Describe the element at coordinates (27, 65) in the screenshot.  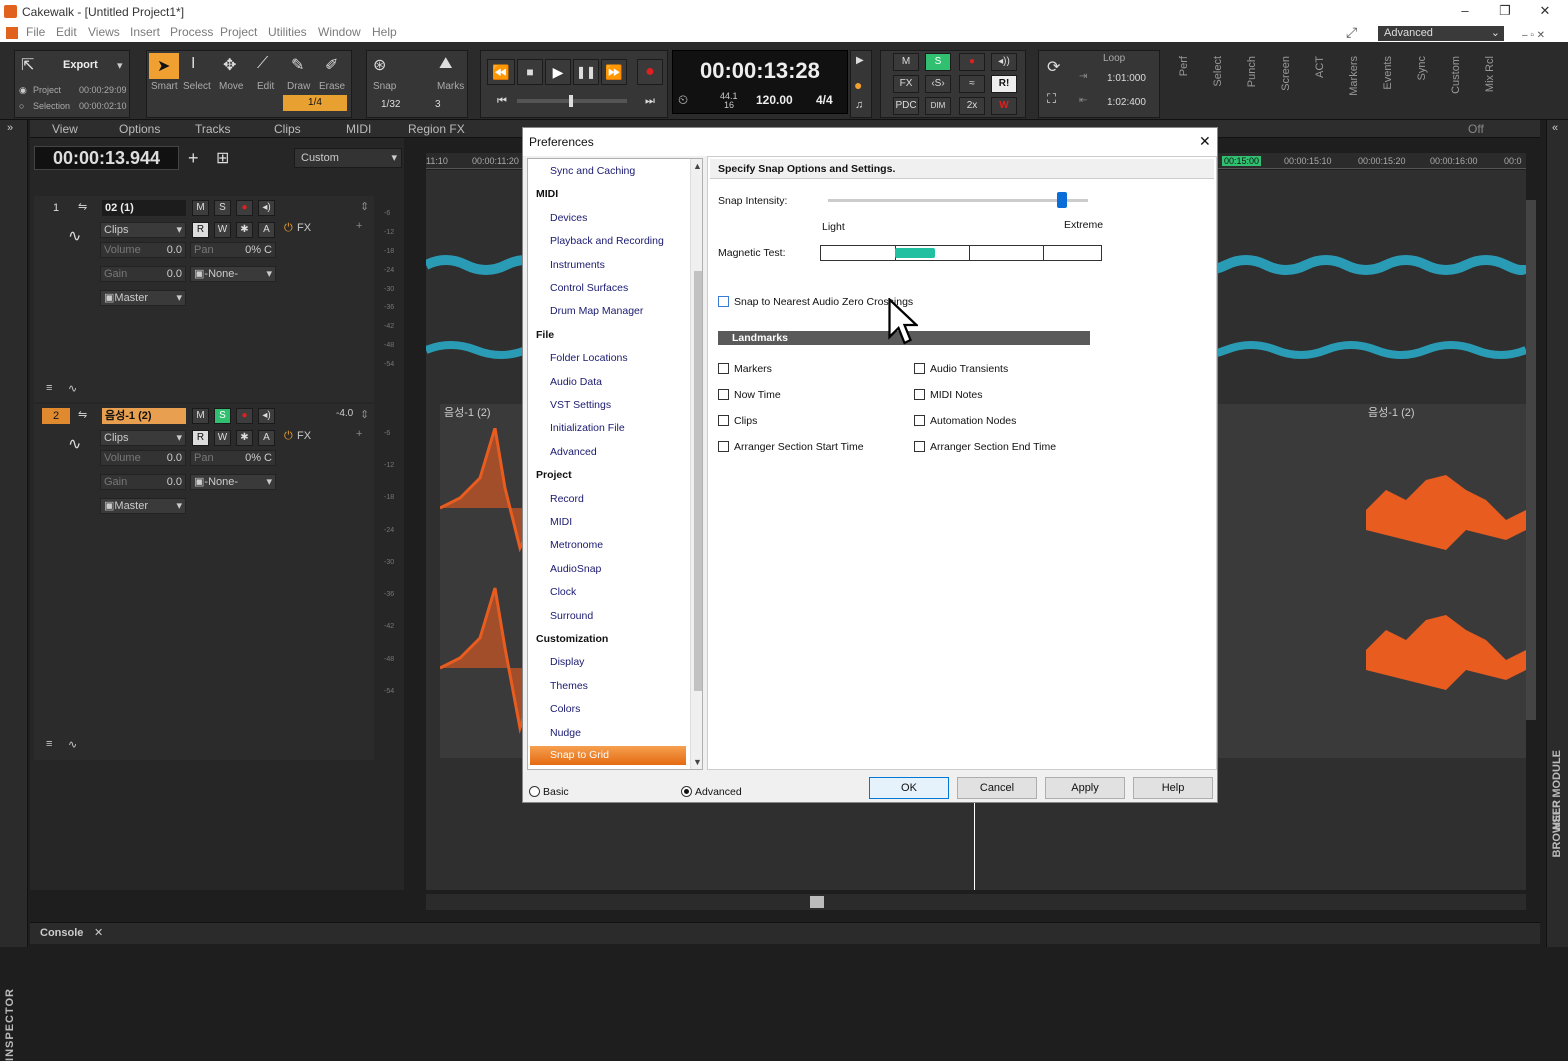
I see `export-icon: ⇱` at that location.